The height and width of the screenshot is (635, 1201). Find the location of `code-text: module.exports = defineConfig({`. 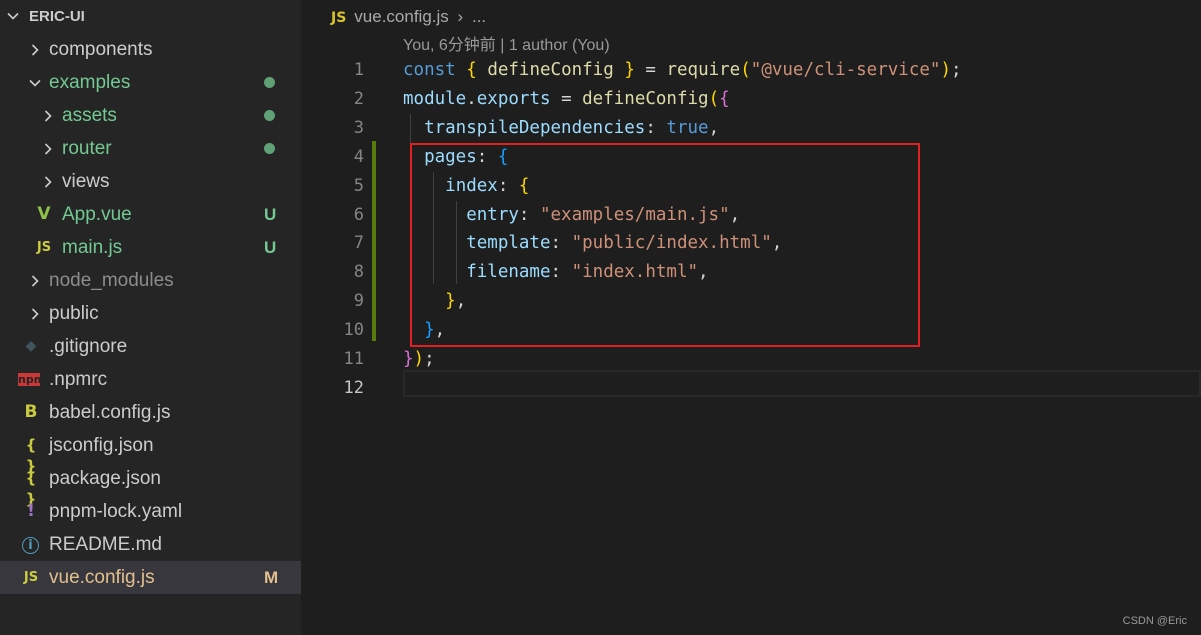

code-text: module.exports = defineConfig({ is located at coordinates (566, 99).